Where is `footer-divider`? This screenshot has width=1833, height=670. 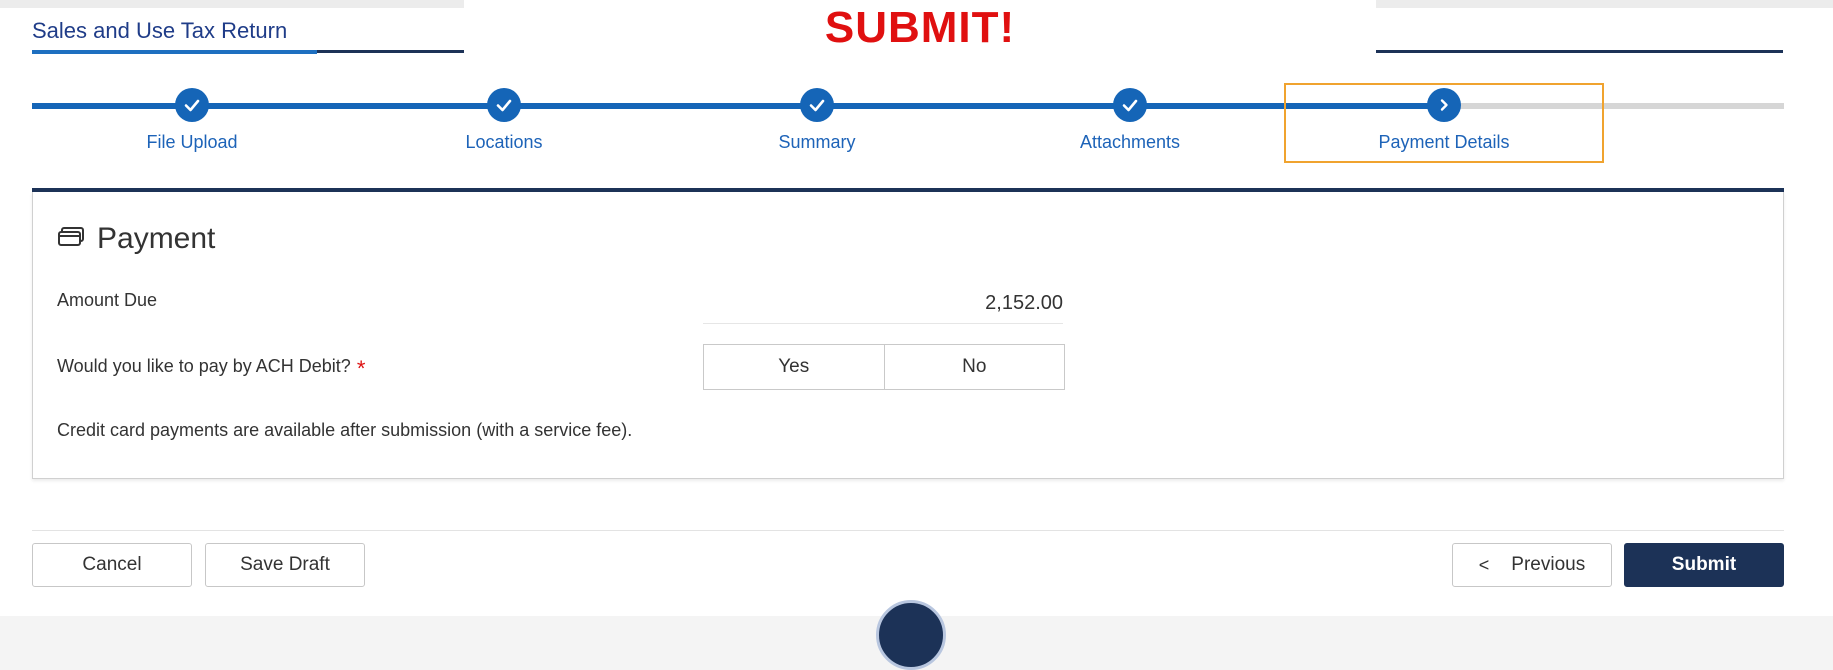 footer-divider is located at coordinates (908, 530).